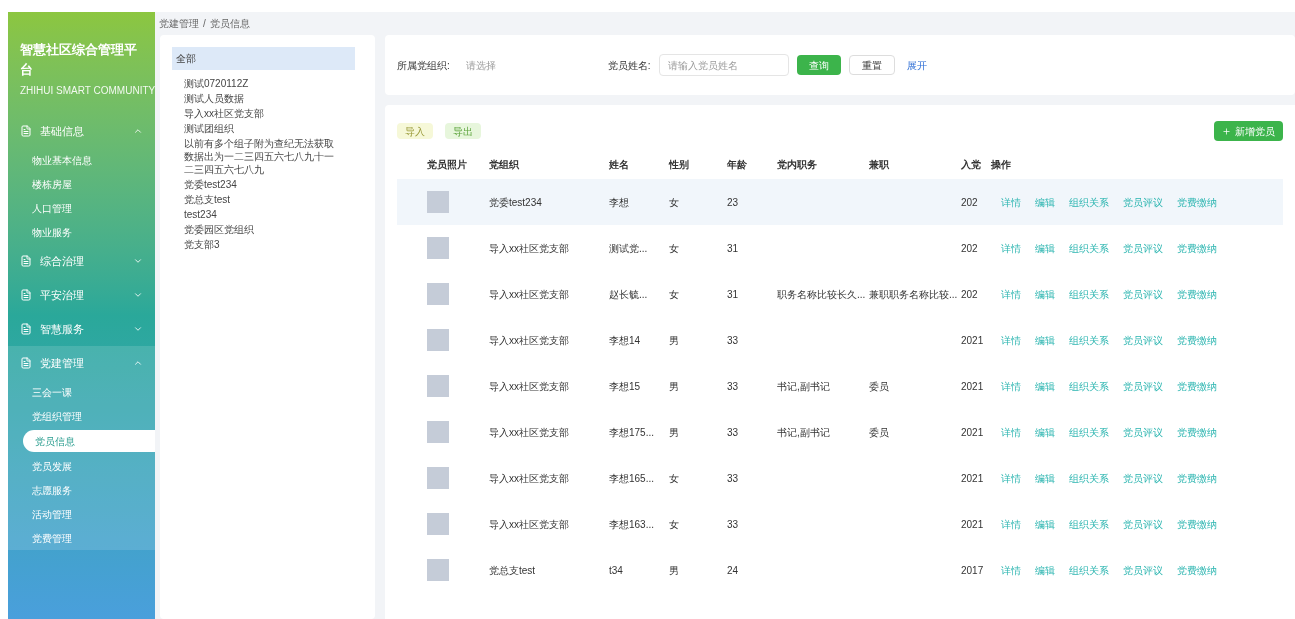  Describe the element at coordinates (840, 248) in the screenshot. I see `table-row: 导入xx社区党支部 测试党... 女 31 202 详情 编辑 组织关系 党员评议 党费缴纳` at that location.